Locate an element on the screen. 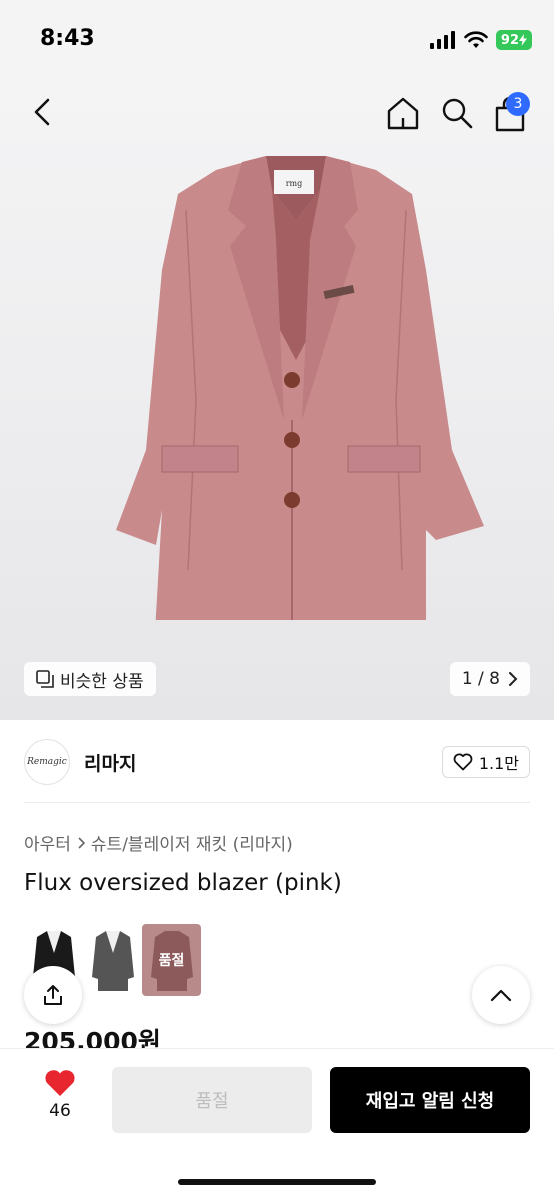 The height and width of the screenshot is (1200, 554). status-time: 8:43 is located at coordinates (67, 38).